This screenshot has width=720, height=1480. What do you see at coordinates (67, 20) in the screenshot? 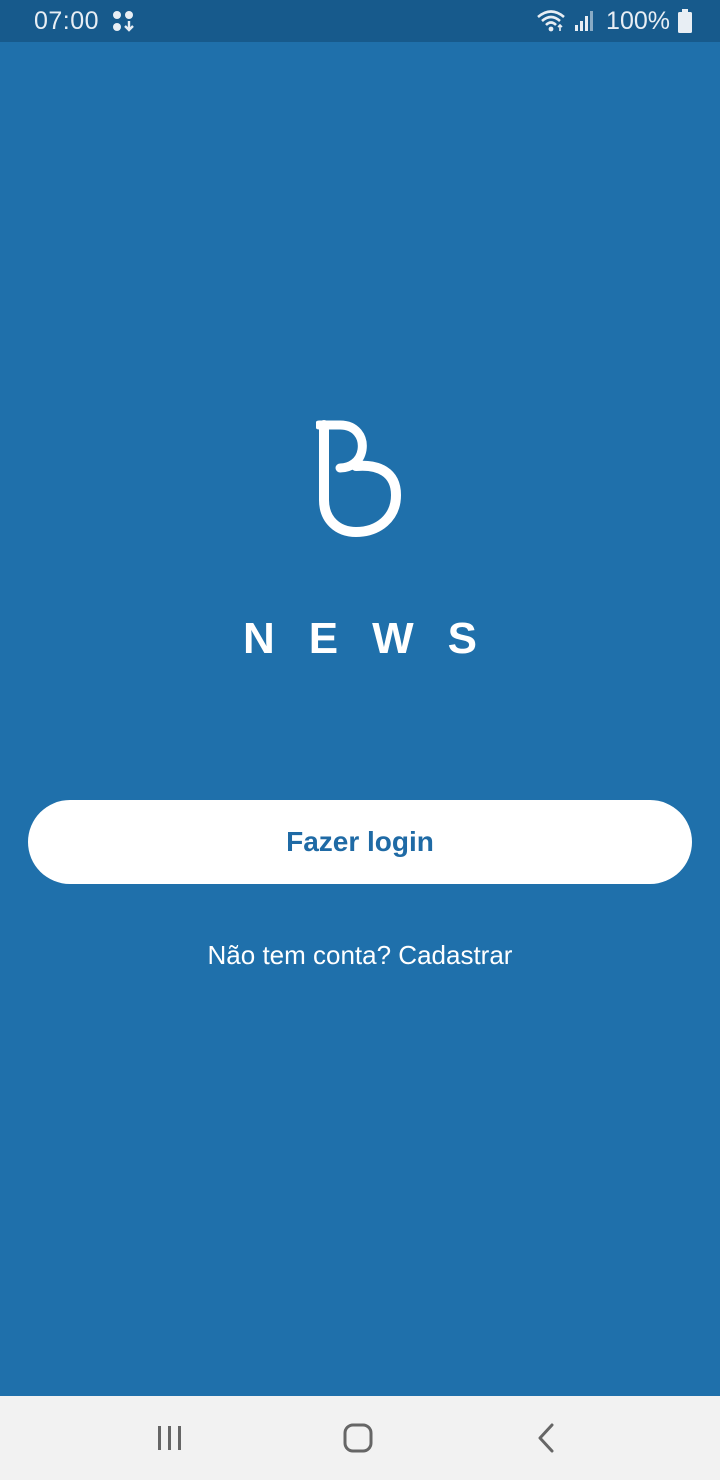
I see `status-time: 07:00` at bounding box center [67, 20].